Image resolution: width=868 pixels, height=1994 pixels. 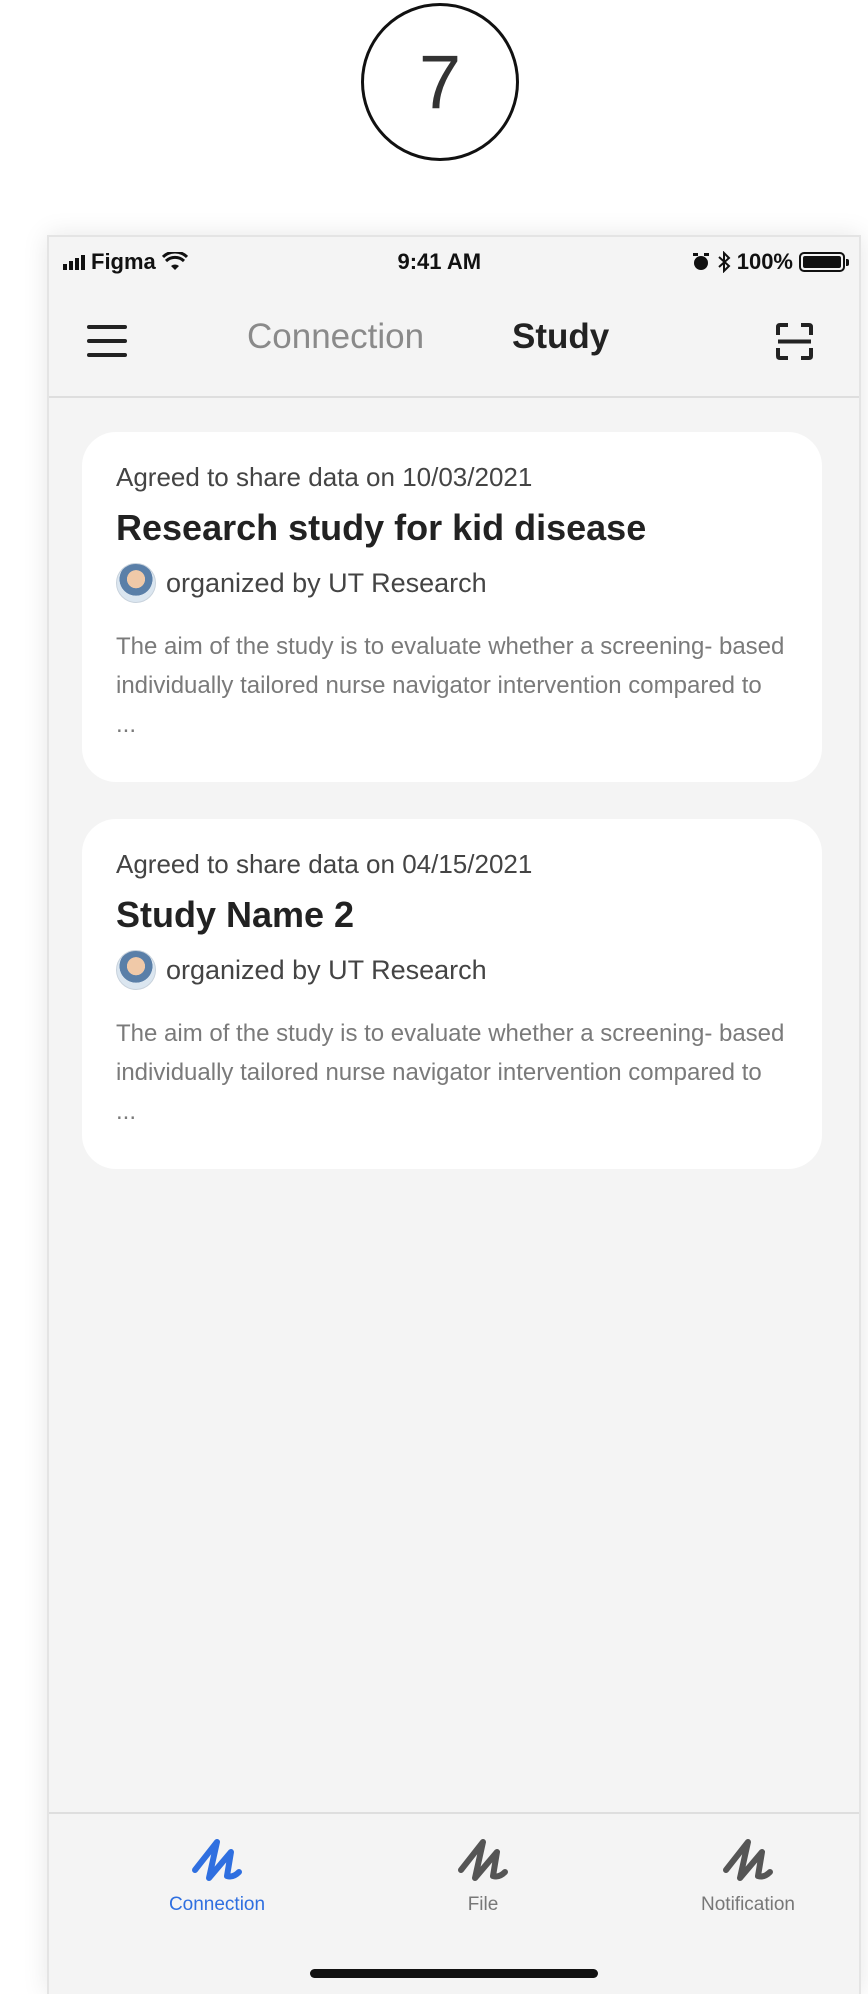 I want to click on tab-bar-label: Connection, so click(x=217, y=1904).